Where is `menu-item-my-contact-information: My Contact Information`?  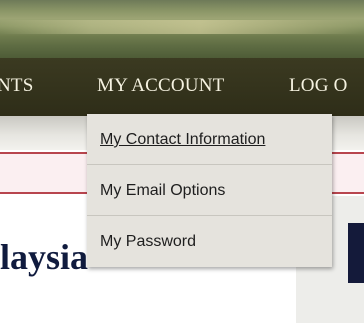
menu-item-my-contact-information: My Contact Information is located at coordinates (209, 139).